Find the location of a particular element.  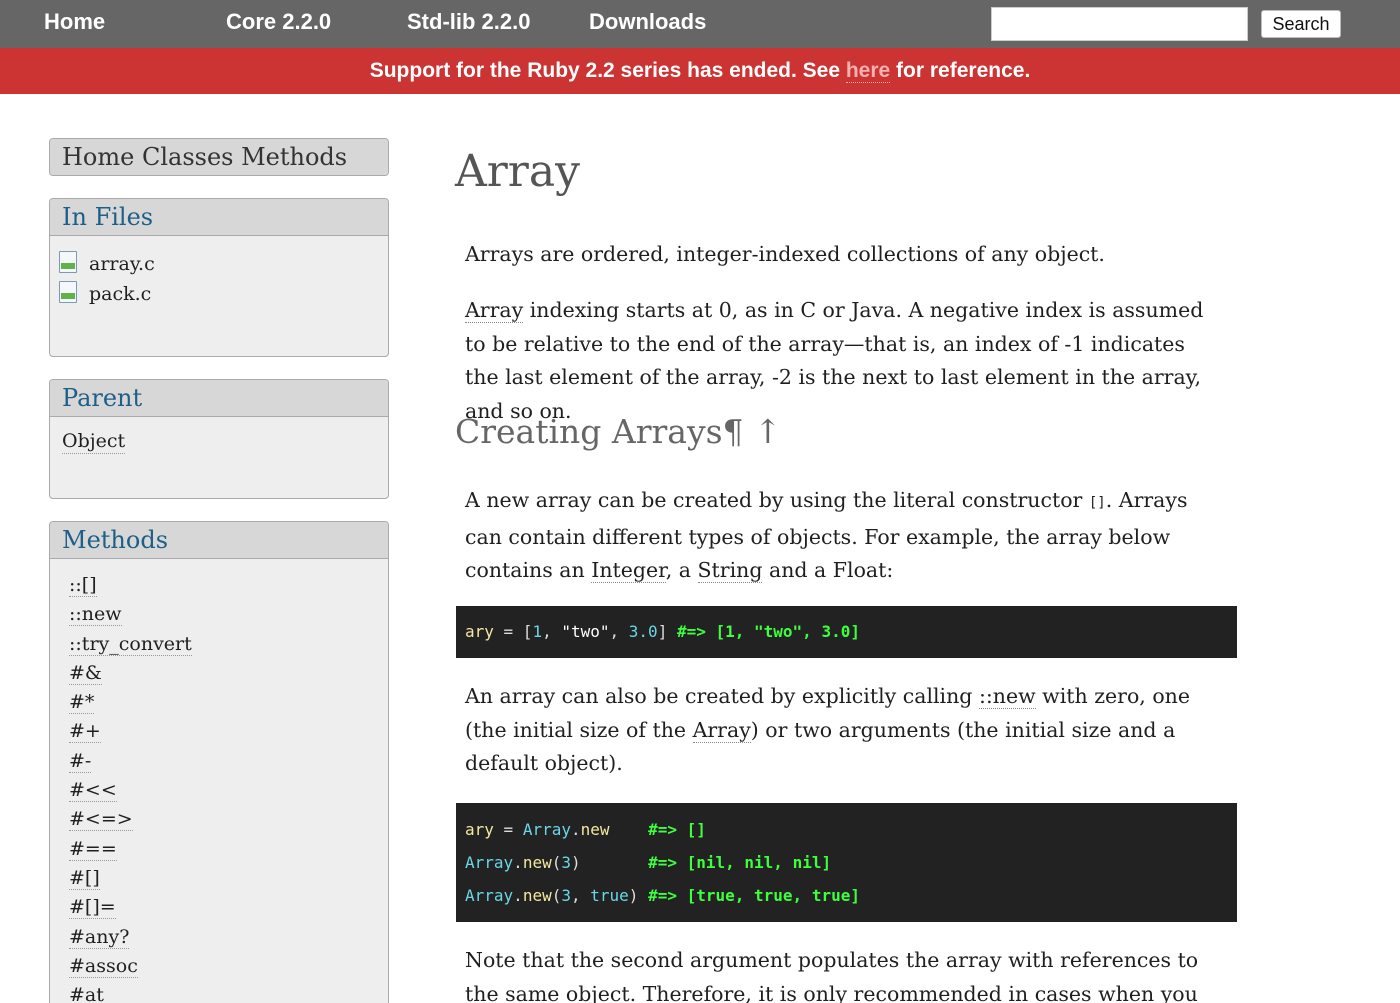

section-title: Creating Arrays is located at coordinates (589, 431).